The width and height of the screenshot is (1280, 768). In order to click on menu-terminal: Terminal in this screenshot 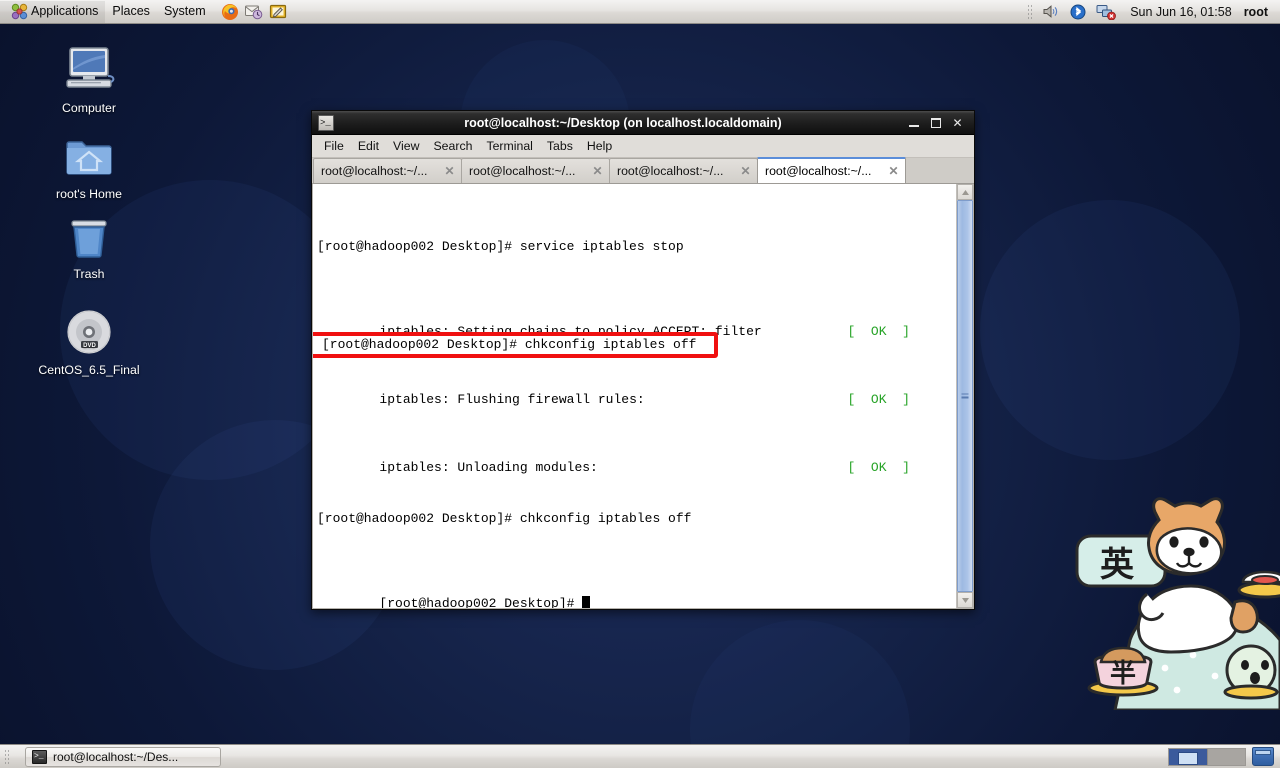, I will do `click(509, 146)`.